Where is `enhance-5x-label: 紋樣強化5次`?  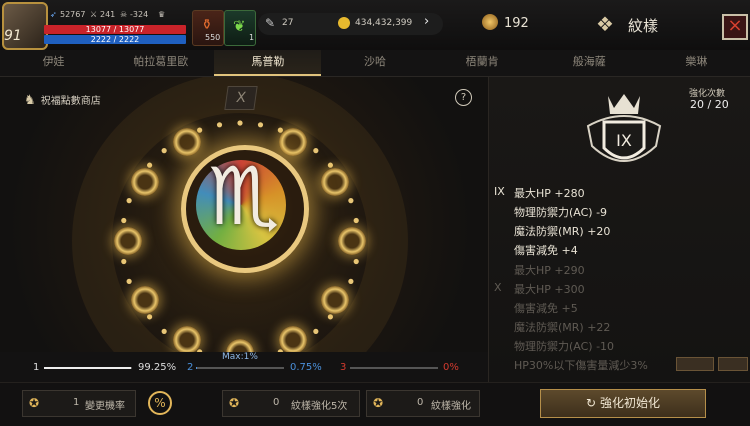 enhance-5x-label: 紋樣強化5次 is located at coordinates (319, 406).